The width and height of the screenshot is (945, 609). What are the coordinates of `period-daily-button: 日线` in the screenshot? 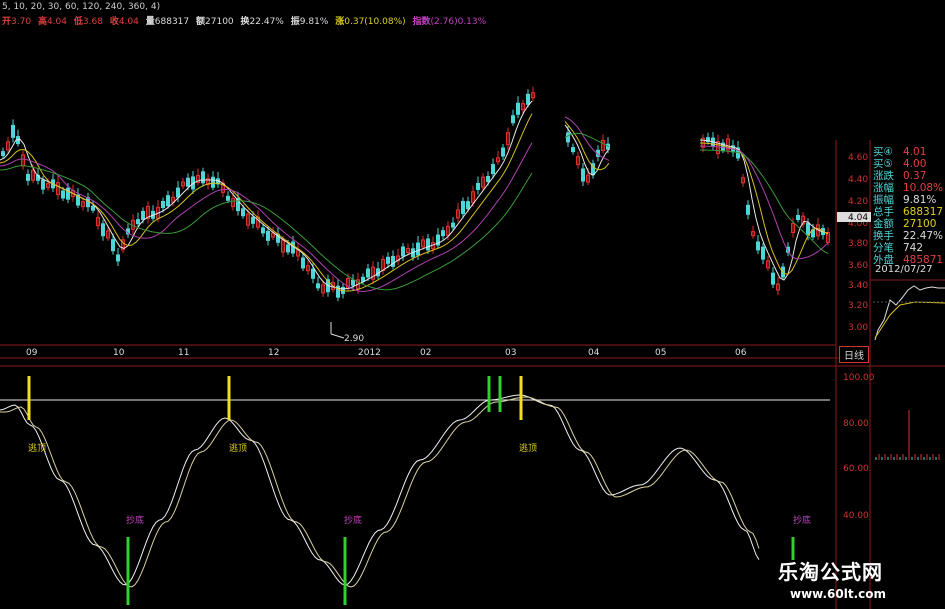 It's located at (854, 354).